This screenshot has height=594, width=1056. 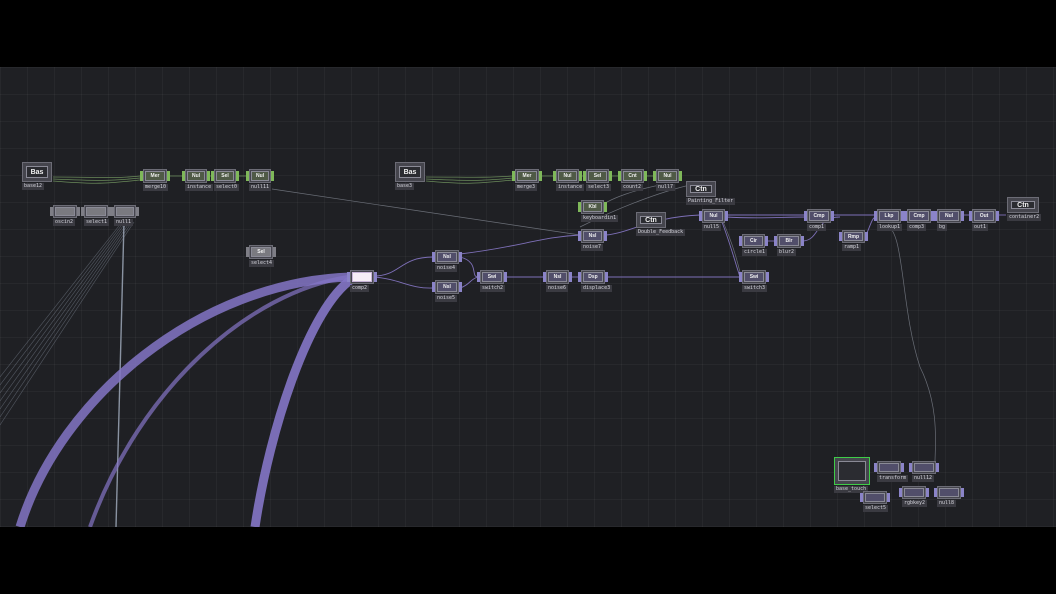 What do you see at coordinates (155, 180) in the screenshot?
I see `node-merge10: Mer merge10` at bounding box center [155, 180].